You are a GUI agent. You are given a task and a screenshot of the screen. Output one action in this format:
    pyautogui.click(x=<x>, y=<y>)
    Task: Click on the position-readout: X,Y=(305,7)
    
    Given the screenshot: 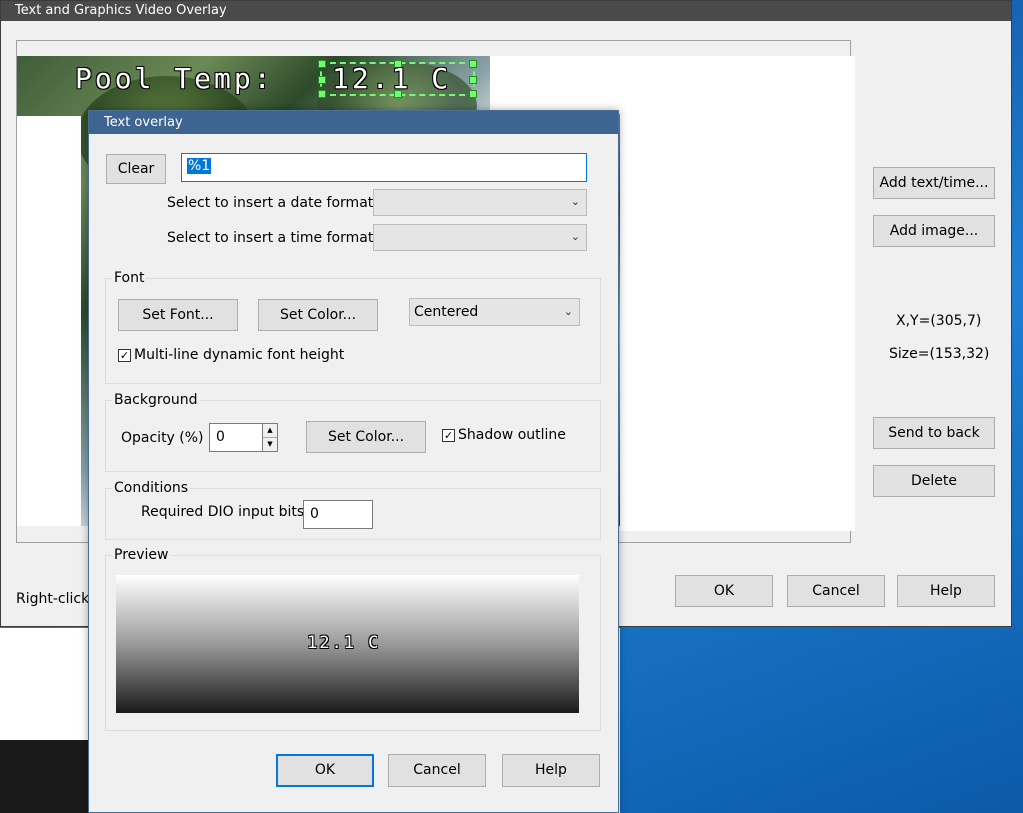 What is the action you would take?
    pyautogui.click(x=939, y=321)
    